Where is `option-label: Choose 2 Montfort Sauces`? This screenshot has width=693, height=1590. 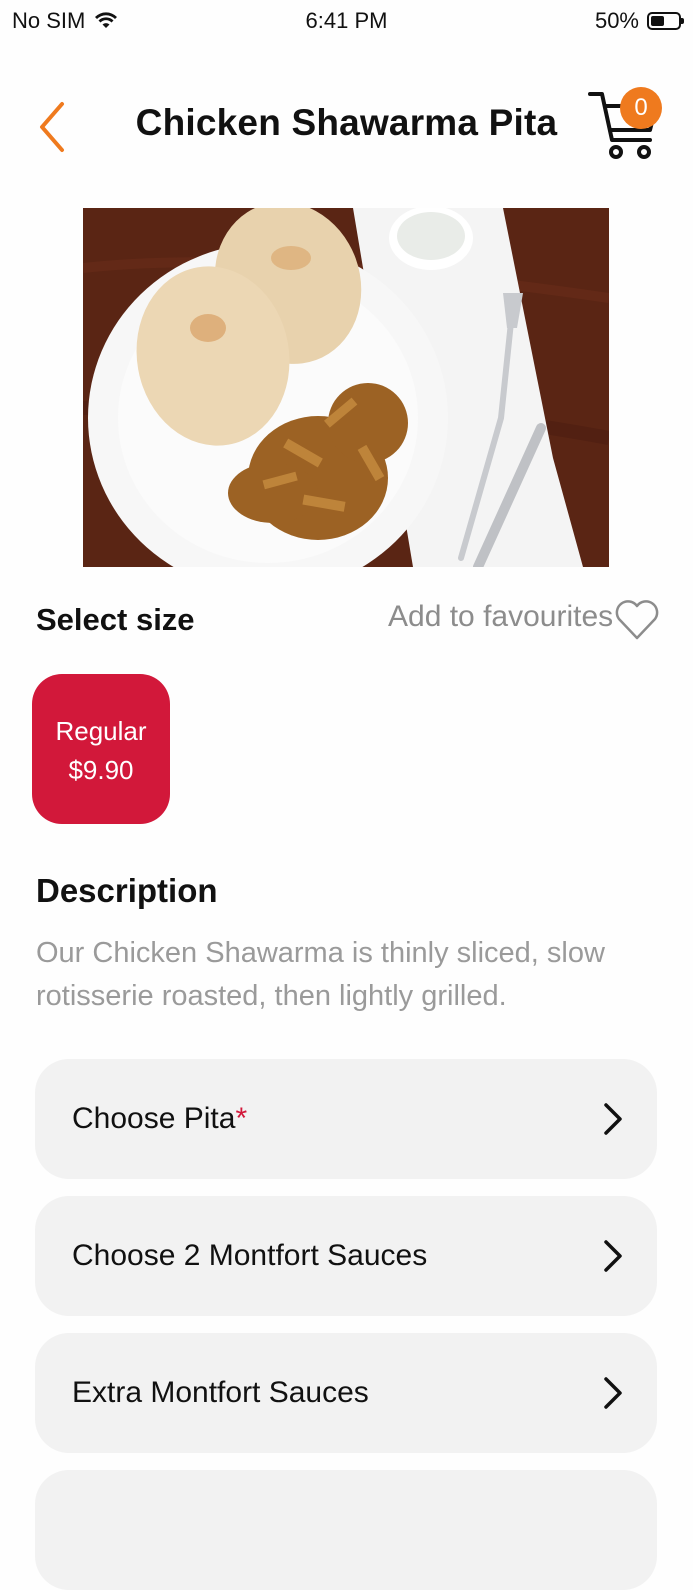
option-label: Choose 2 Montfort Sauces is located at coordinates (250, 1255).